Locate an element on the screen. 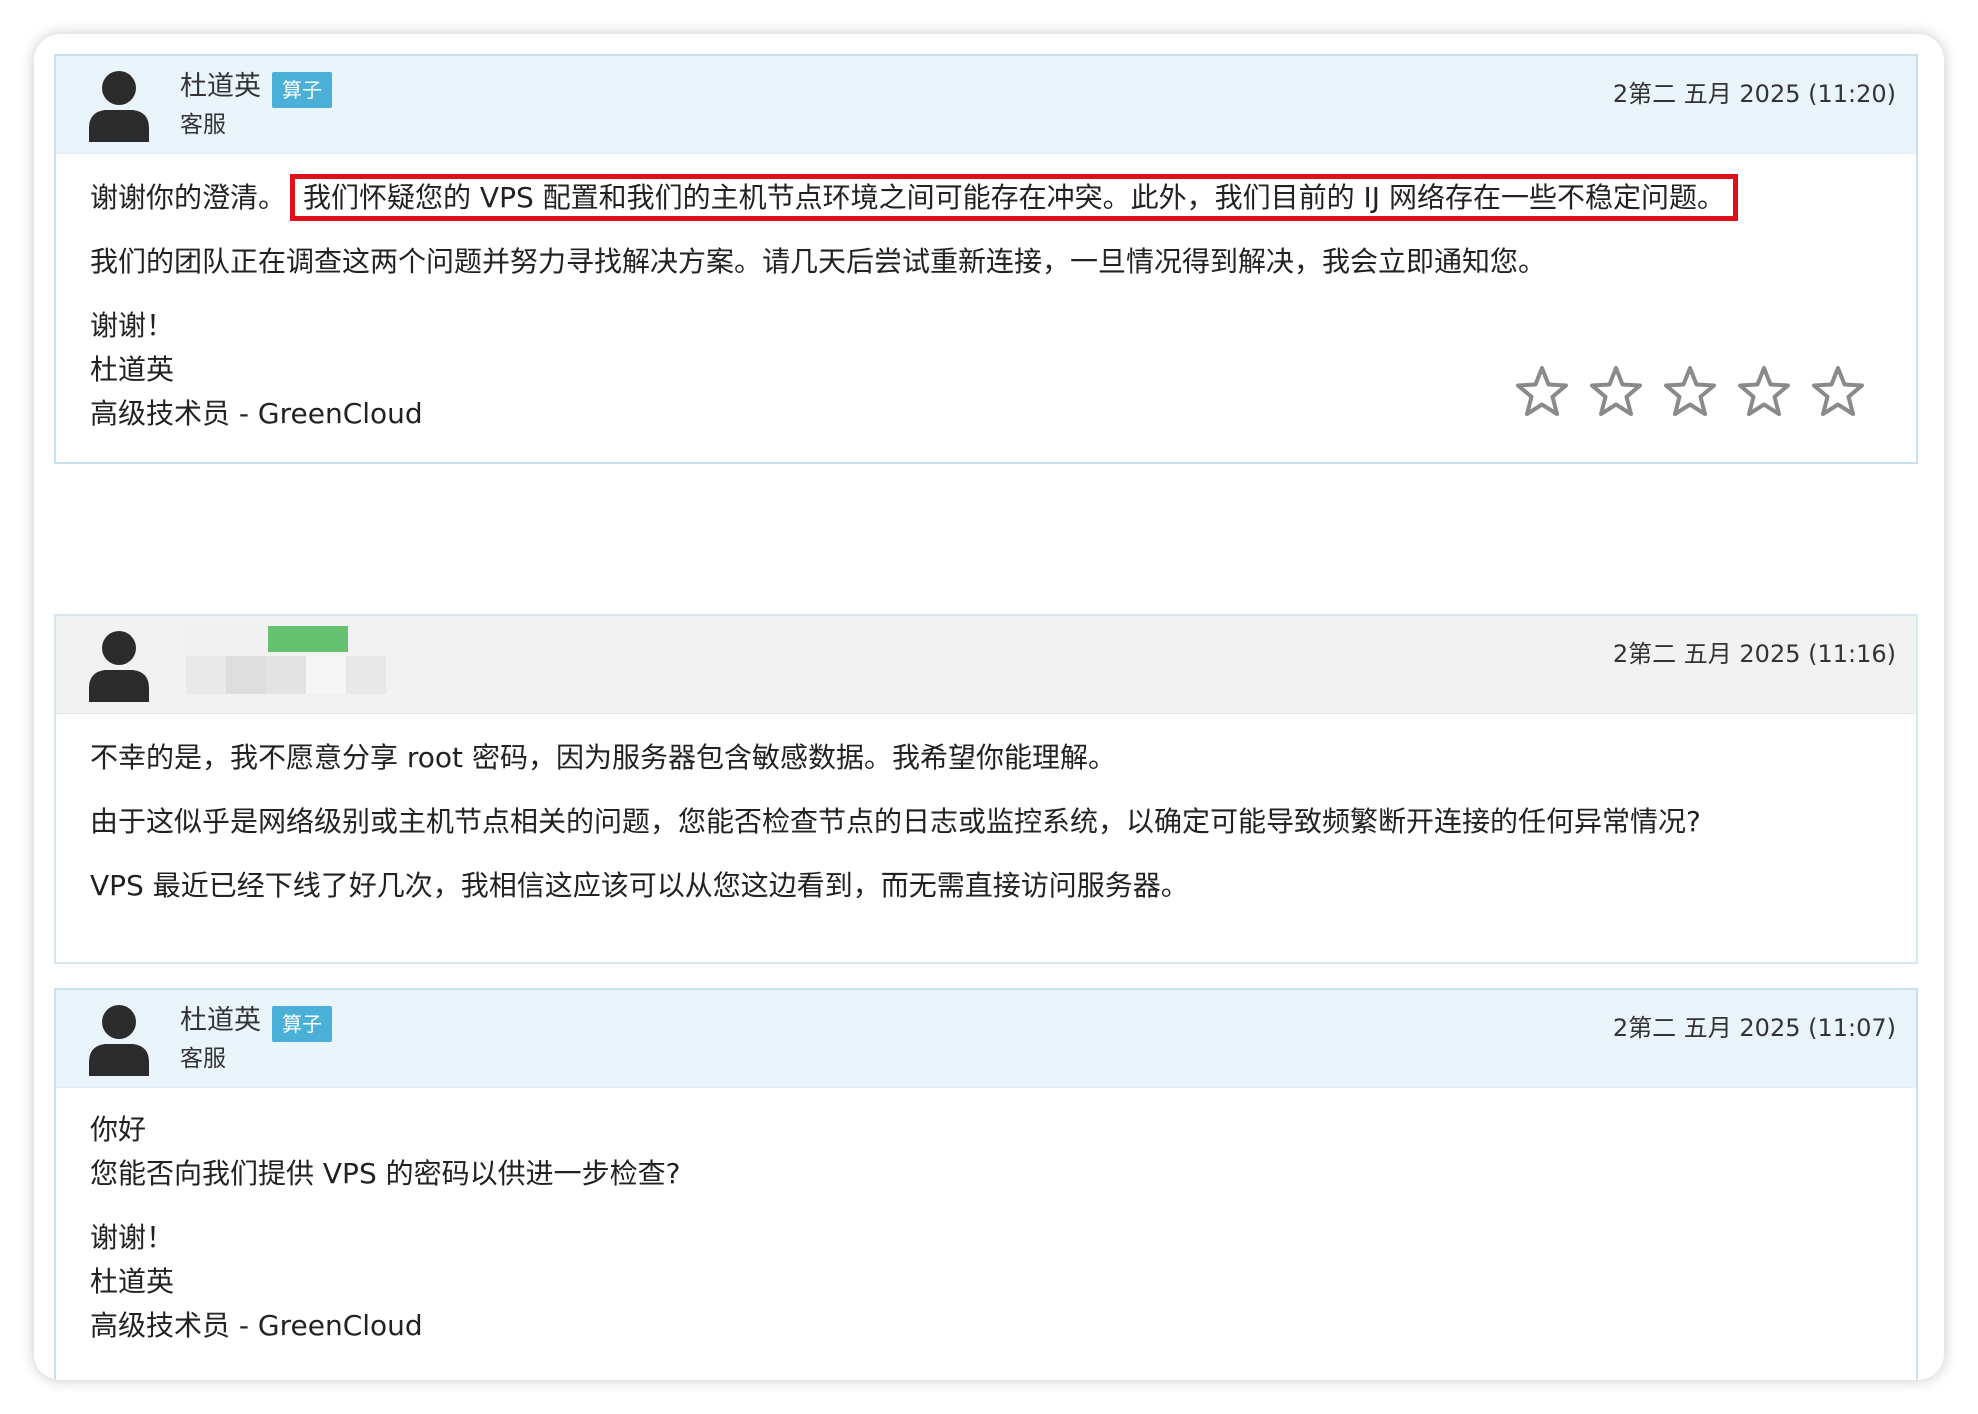  reply-header: 杜道英 算子 客服 2第二 五月 2025 (11:20) is located at coordinates (986, 105).